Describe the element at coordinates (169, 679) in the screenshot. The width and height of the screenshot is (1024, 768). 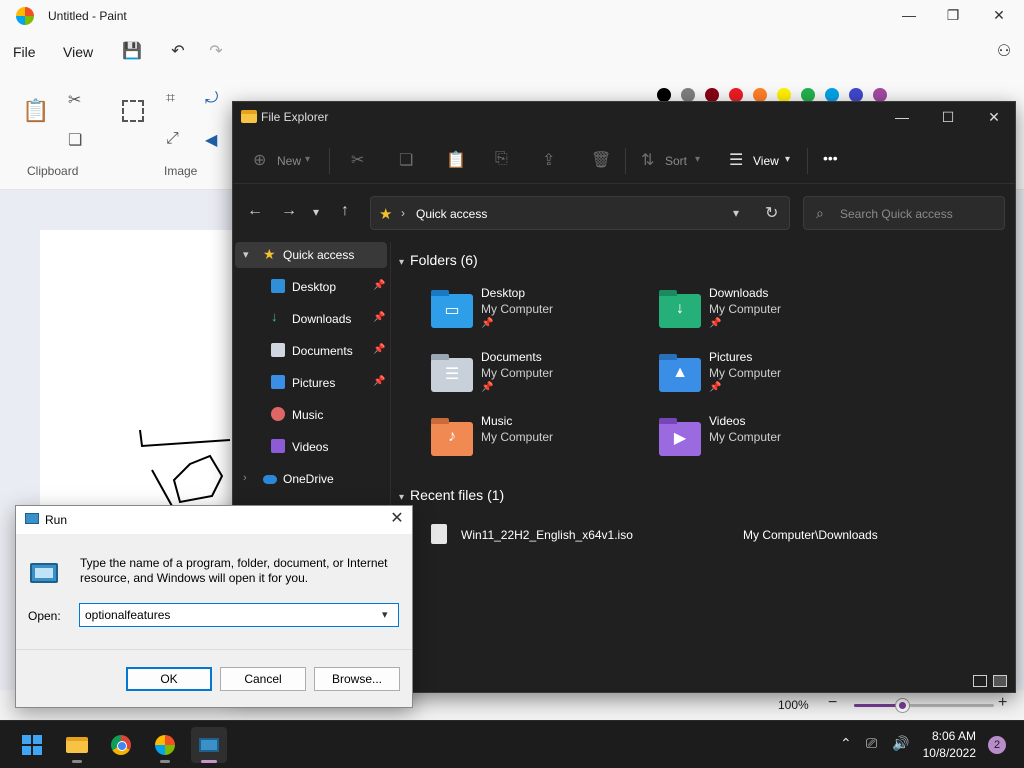
I see `ok-button: OK` at that location.